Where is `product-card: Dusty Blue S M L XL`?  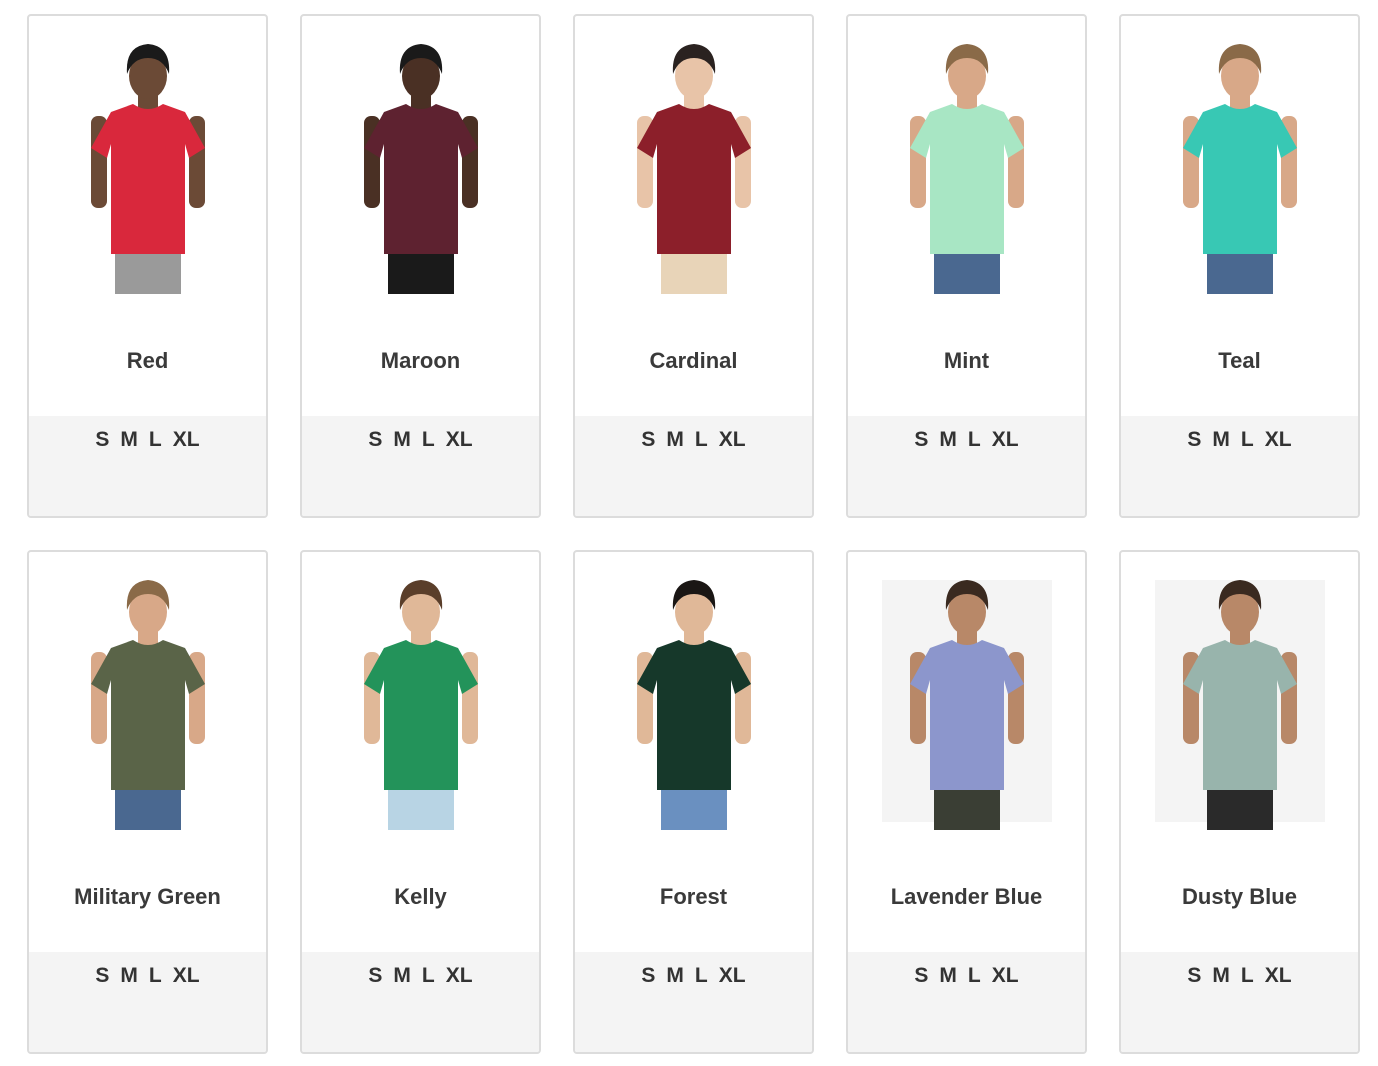
product-card: Dusty Blue S M L XL is located at coordinates (1239, 802).